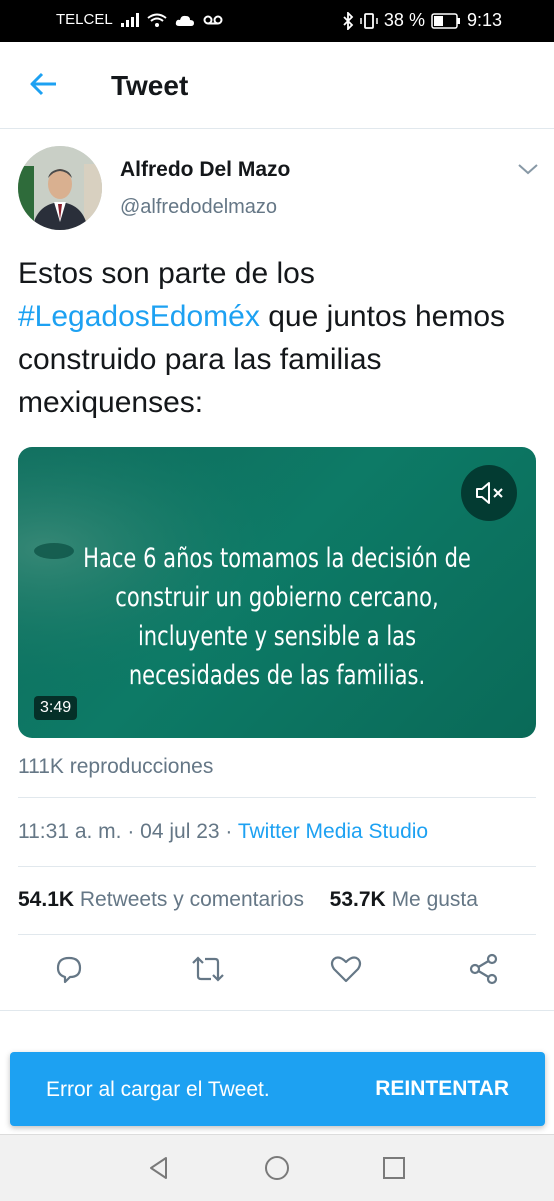  Describe the element at coordinates (445, 20) in the screenshot. I see `battery-icon` at that location.